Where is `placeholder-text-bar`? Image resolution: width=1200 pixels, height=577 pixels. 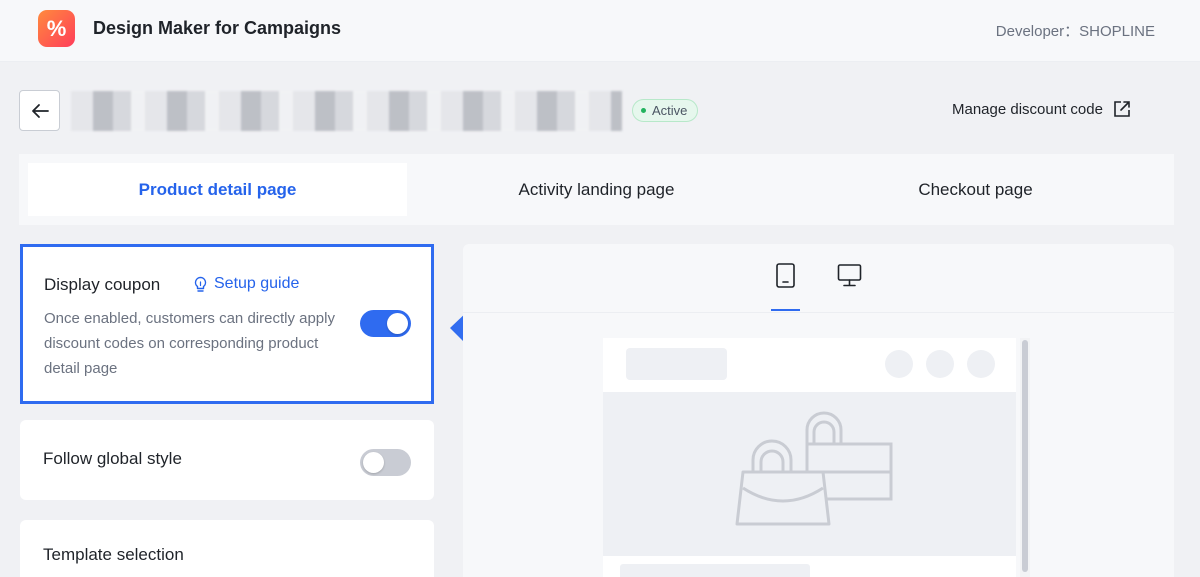 placeholder-text-bar is located at coordinates (715, 570).